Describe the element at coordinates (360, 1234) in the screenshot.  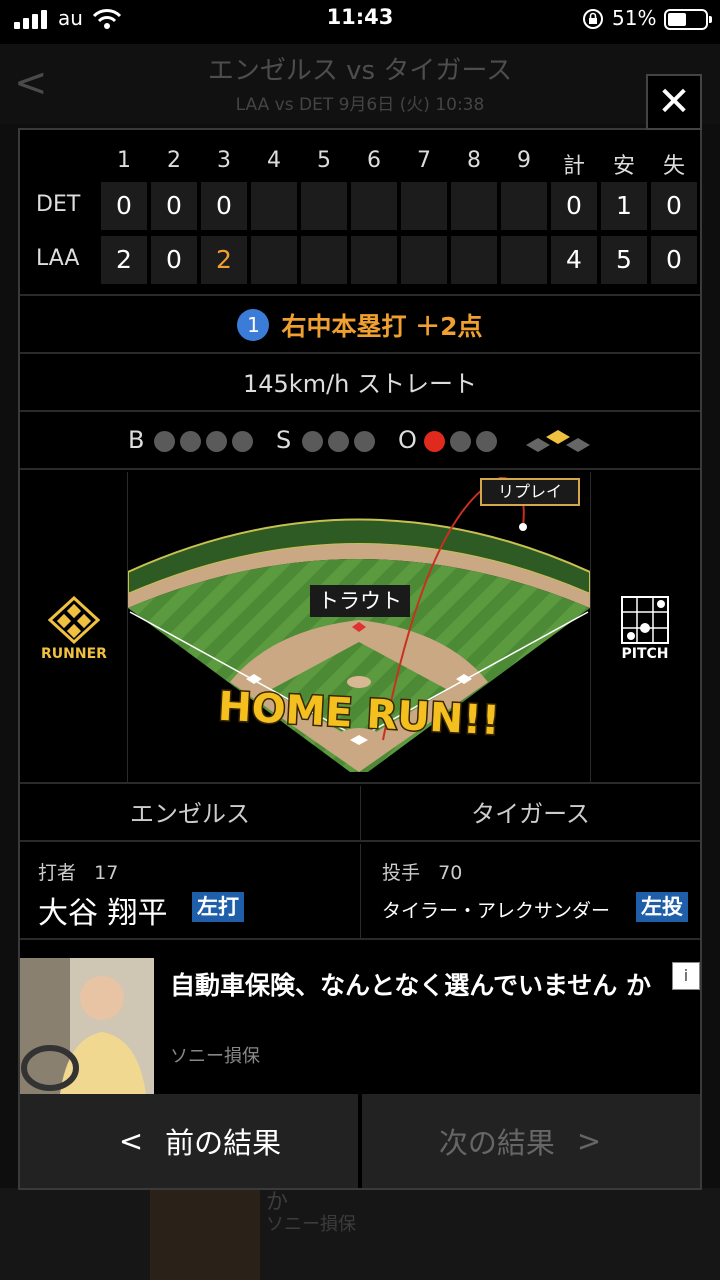
I see `background-bottom` at that location.